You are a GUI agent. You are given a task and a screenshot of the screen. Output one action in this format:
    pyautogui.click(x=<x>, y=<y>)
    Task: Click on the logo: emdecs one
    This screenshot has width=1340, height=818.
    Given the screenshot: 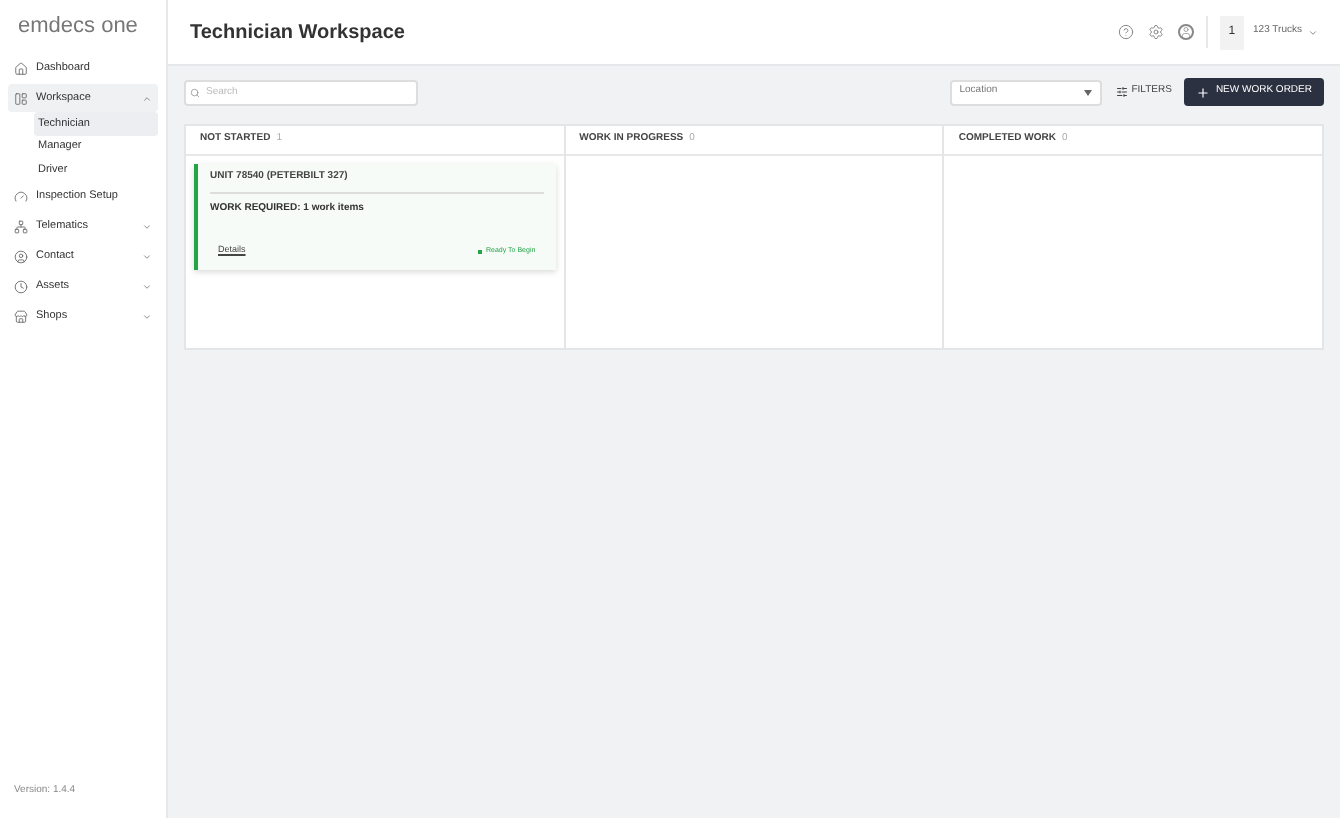 What is the action you would take?
    pyautogui.click(x=78, y=26)
    